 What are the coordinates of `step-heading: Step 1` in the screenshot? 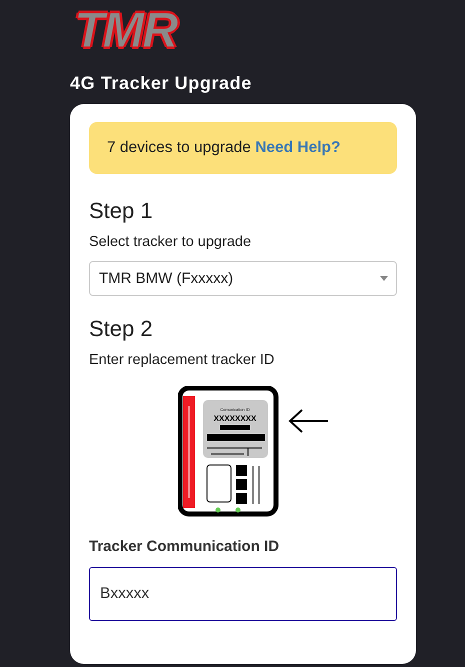 It's located at (121, 211).